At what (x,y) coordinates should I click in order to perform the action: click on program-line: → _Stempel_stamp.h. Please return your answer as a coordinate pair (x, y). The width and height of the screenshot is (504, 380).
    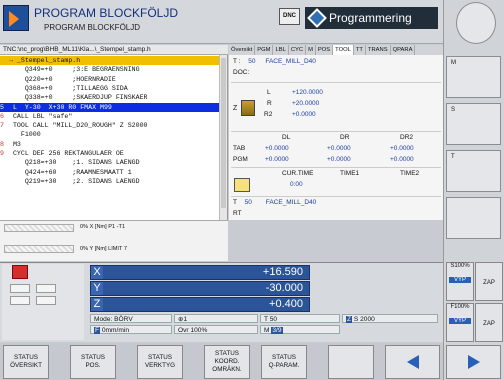
    Looking at the image, I should click on (110, 61).